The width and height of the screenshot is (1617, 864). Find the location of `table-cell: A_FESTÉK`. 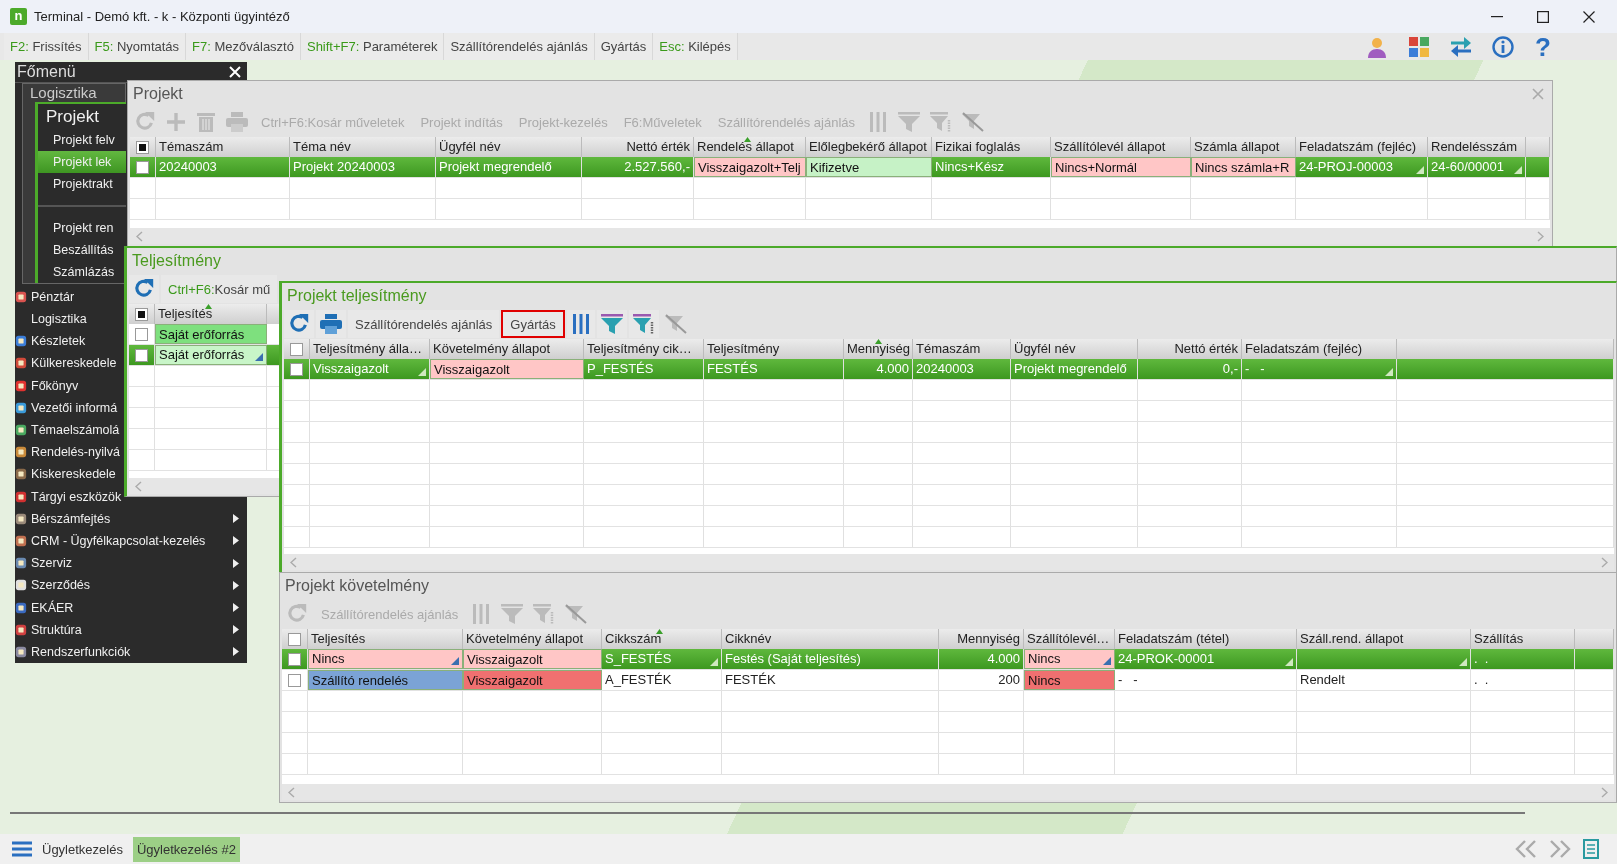

table-cell: A_FESTÉK is located at coordinates (662, 680).